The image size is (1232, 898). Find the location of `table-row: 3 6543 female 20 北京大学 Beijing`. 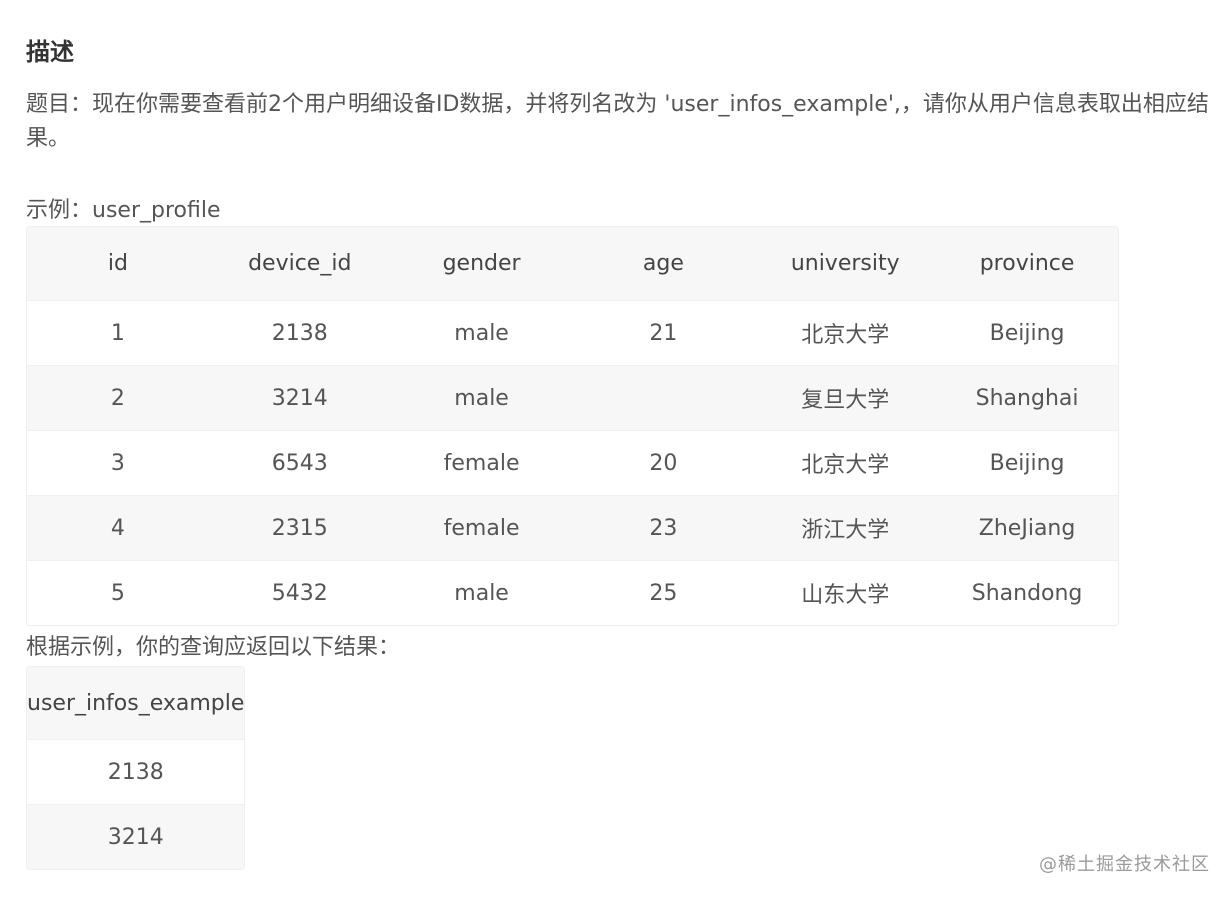

table-row: 3 6543 female 20 北京大学 Beijing is located at coordinates (572, 463).